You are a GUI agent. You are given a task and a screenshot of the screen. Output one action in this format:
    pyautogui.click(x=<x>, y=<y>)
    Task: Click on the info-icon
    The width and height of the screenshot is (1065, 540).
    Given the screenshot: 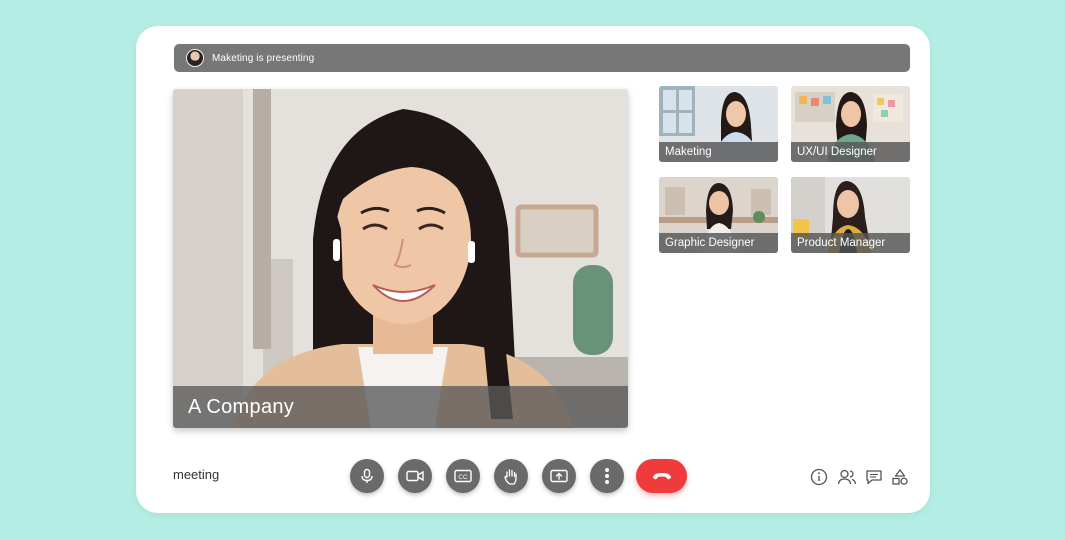 What is the action you would take?
    pyautogui.click(x=819, y=477)
    